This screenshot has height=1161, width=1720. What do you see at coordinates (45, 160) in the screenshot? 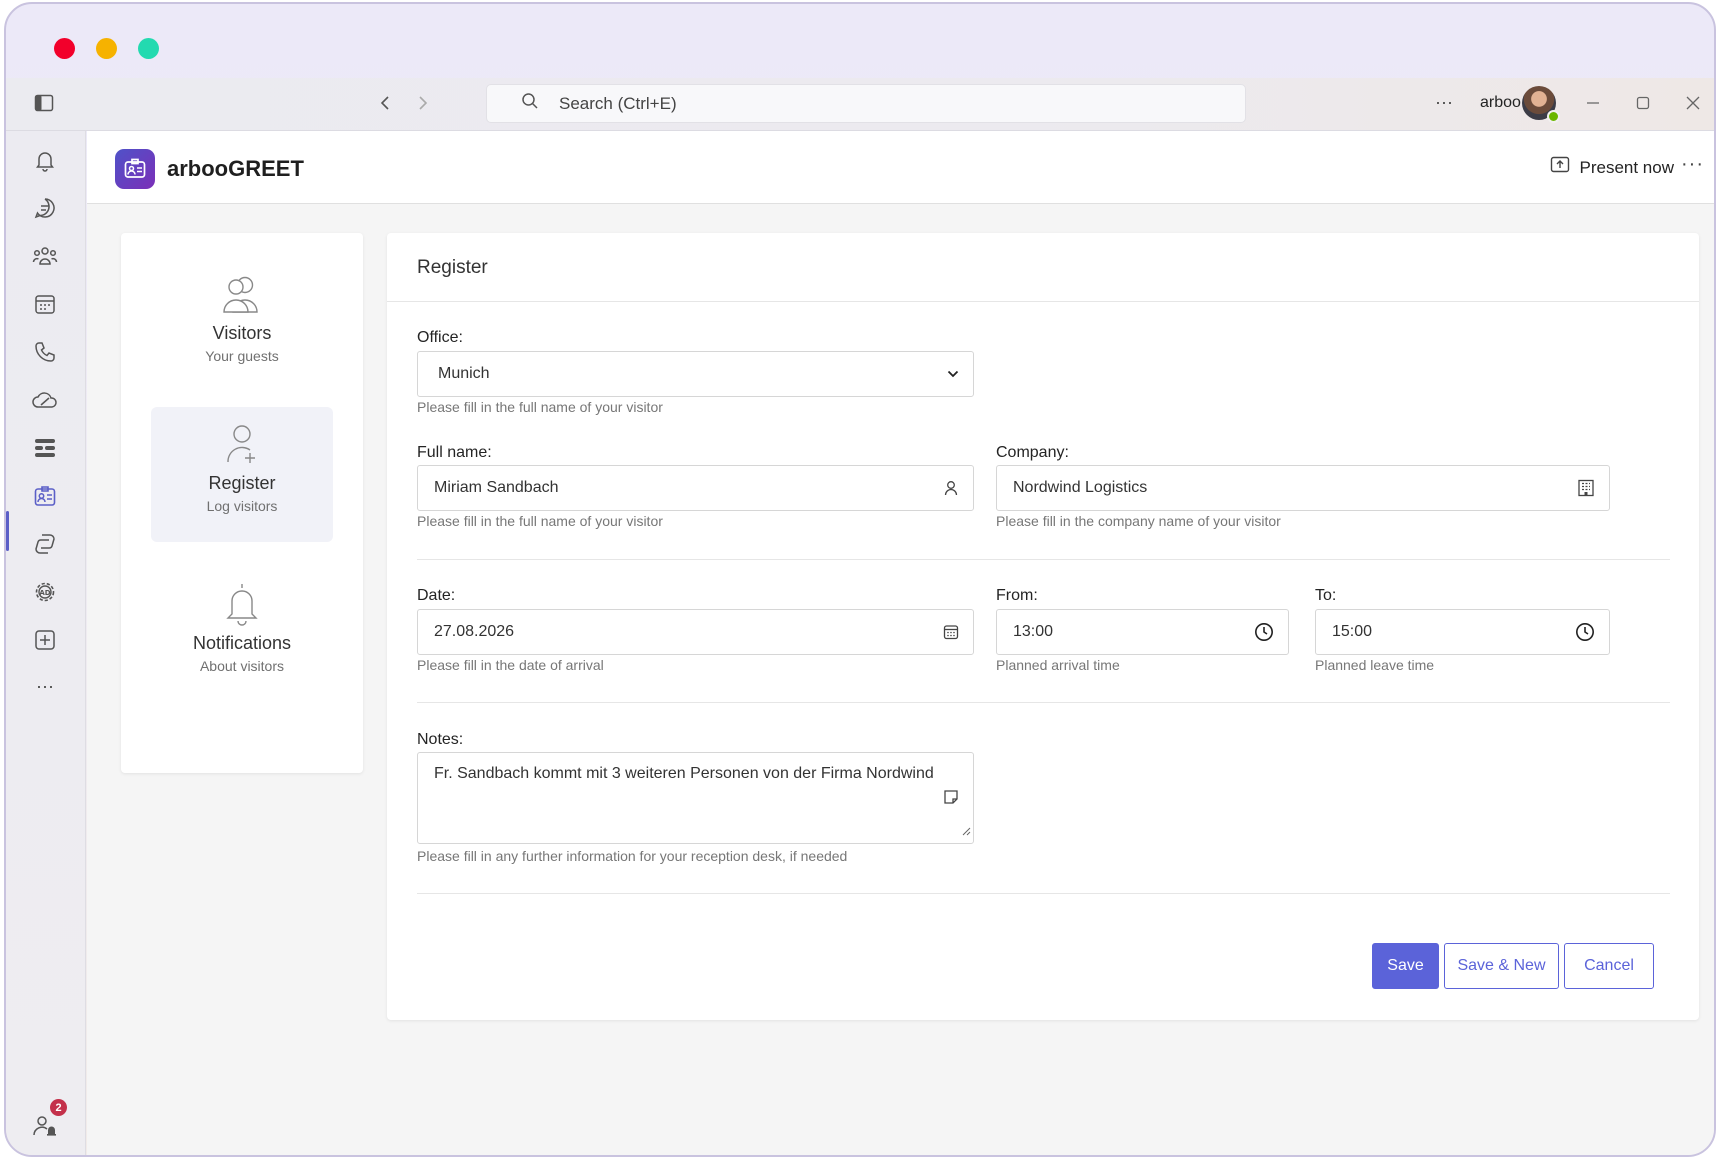
I see `activity-bell-icon` at bounding box center [45, 160].